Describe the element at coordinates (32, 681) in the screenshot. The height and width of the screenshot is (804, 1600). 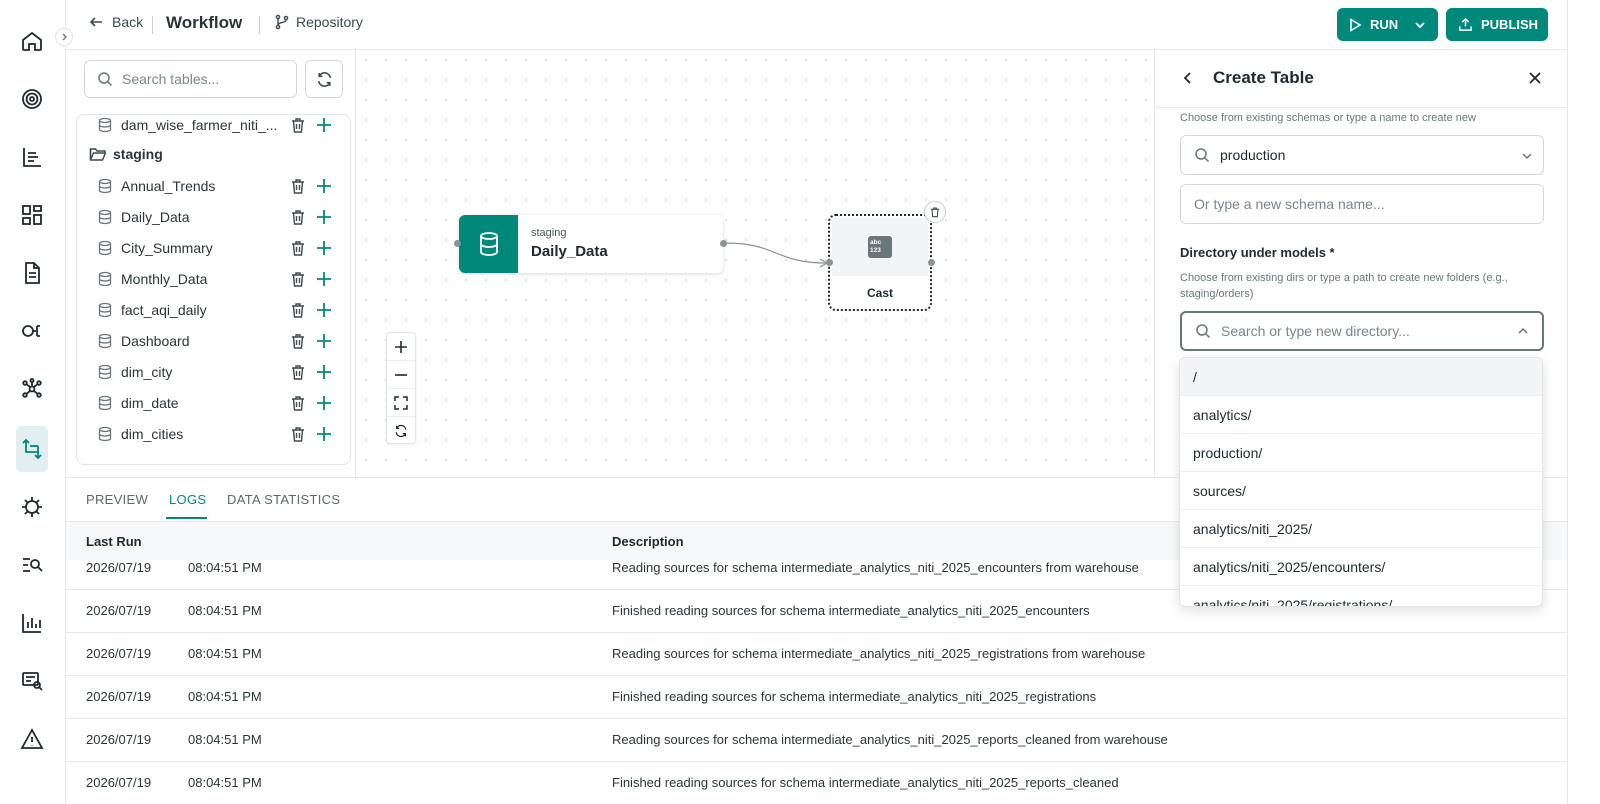
I see `report-icon` at that location.